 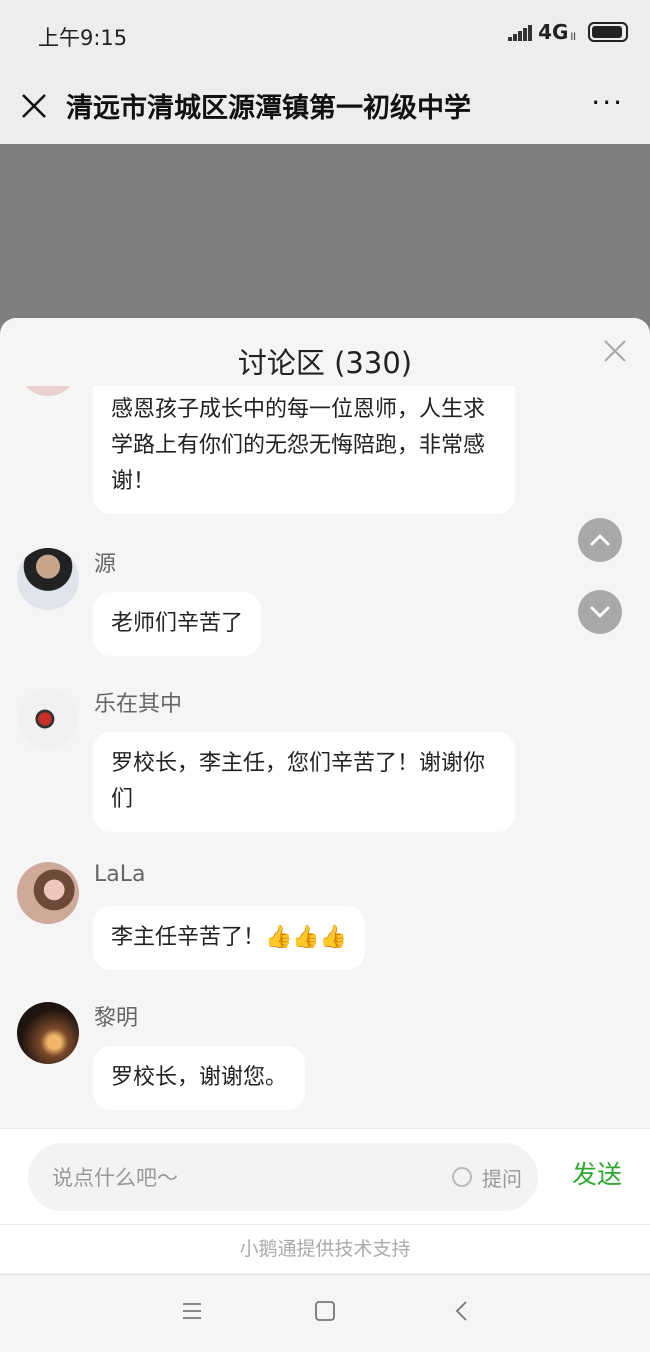 I want to click on comment-input, so click(x=247, y=1178).